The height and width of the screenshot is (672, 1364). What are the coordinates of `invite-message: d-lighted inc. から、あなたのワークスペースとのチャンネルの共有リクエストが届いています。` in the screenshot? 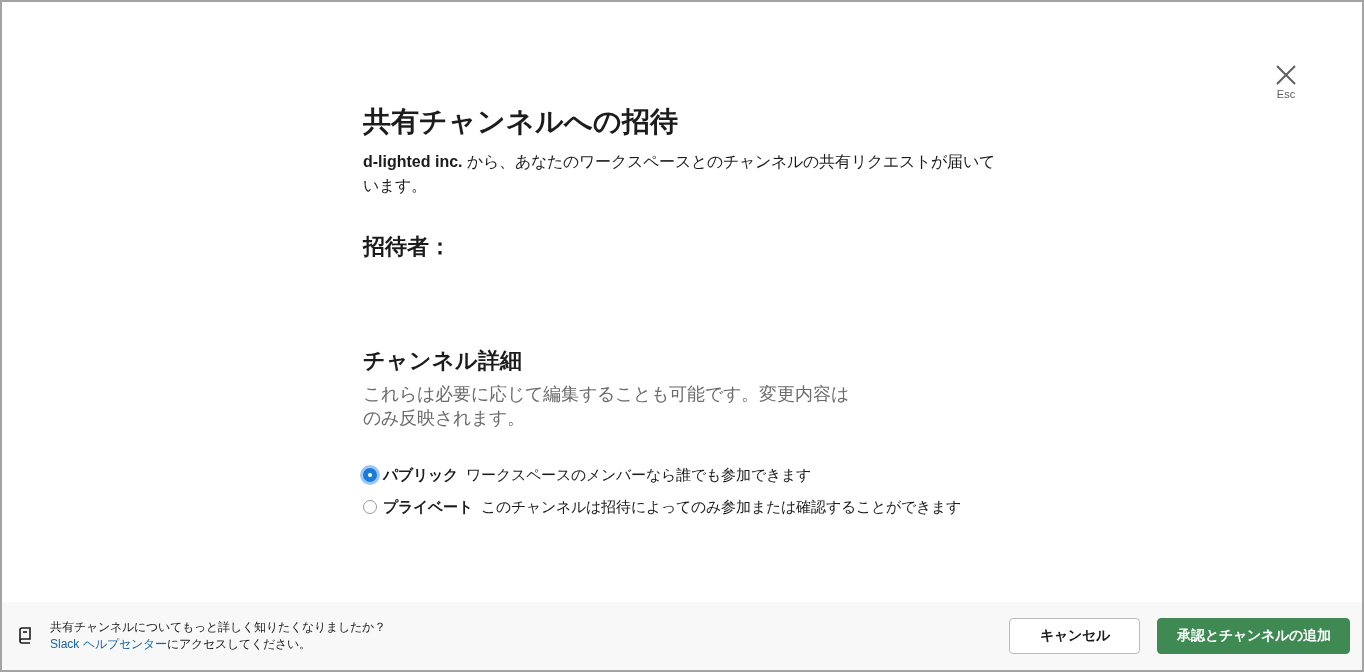 It's located at (679, 174).